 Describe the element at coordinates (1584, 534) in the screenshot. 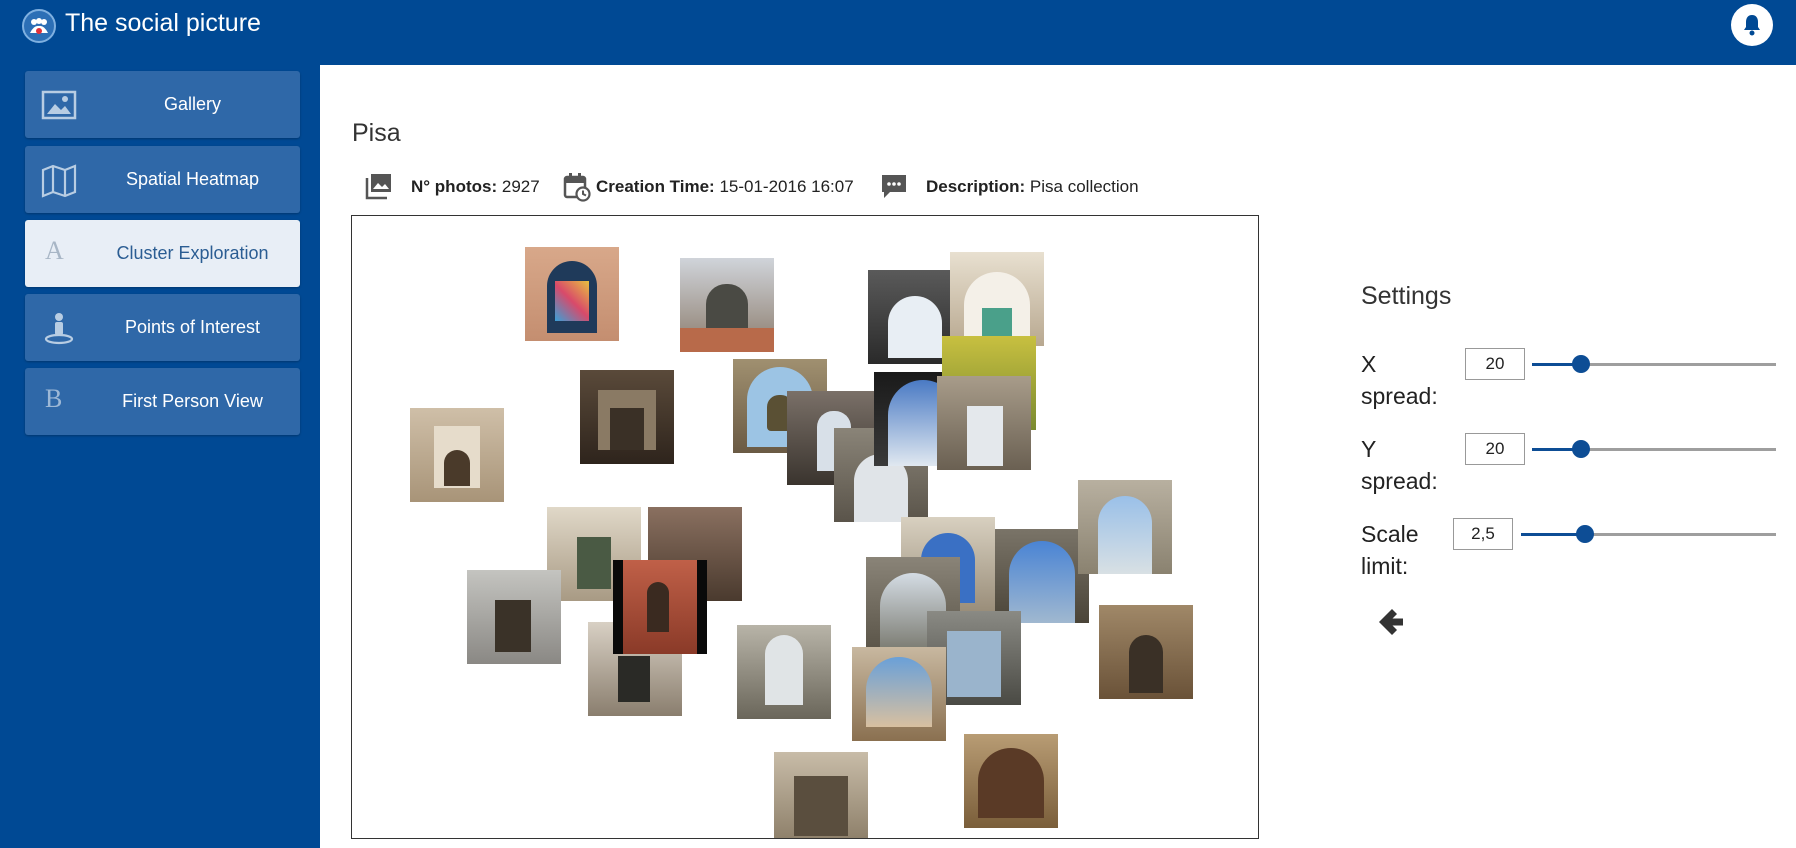

I see `scale-limit-slider-thumb` at that location.